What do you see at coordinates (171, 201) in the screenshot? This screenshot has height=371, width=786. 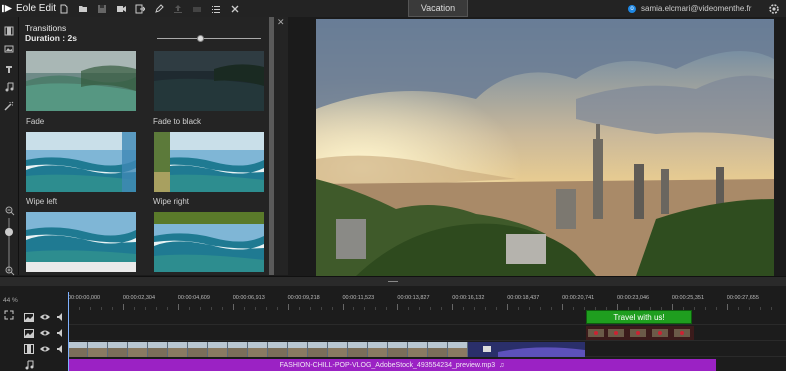 I see `transition-label: Wipe right` at bounding box center [171, 201].